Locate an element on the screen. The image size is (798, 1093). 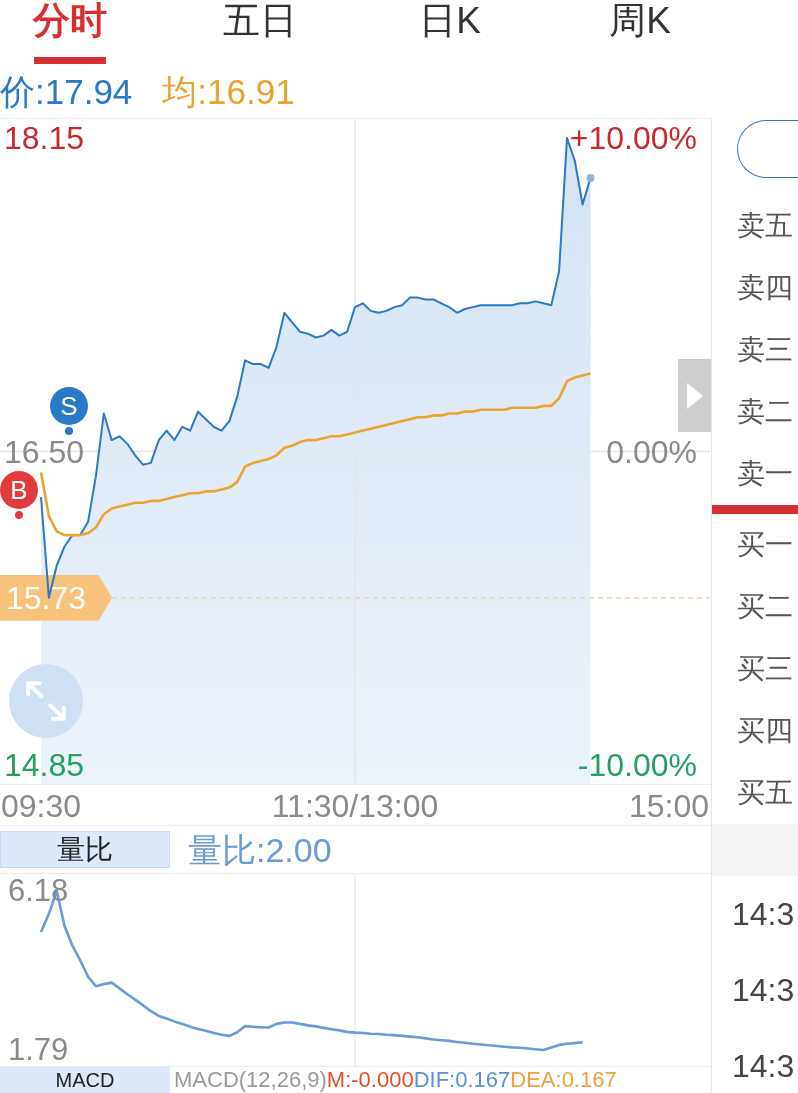
caret-right-icon is located at coordinates (694, 395).